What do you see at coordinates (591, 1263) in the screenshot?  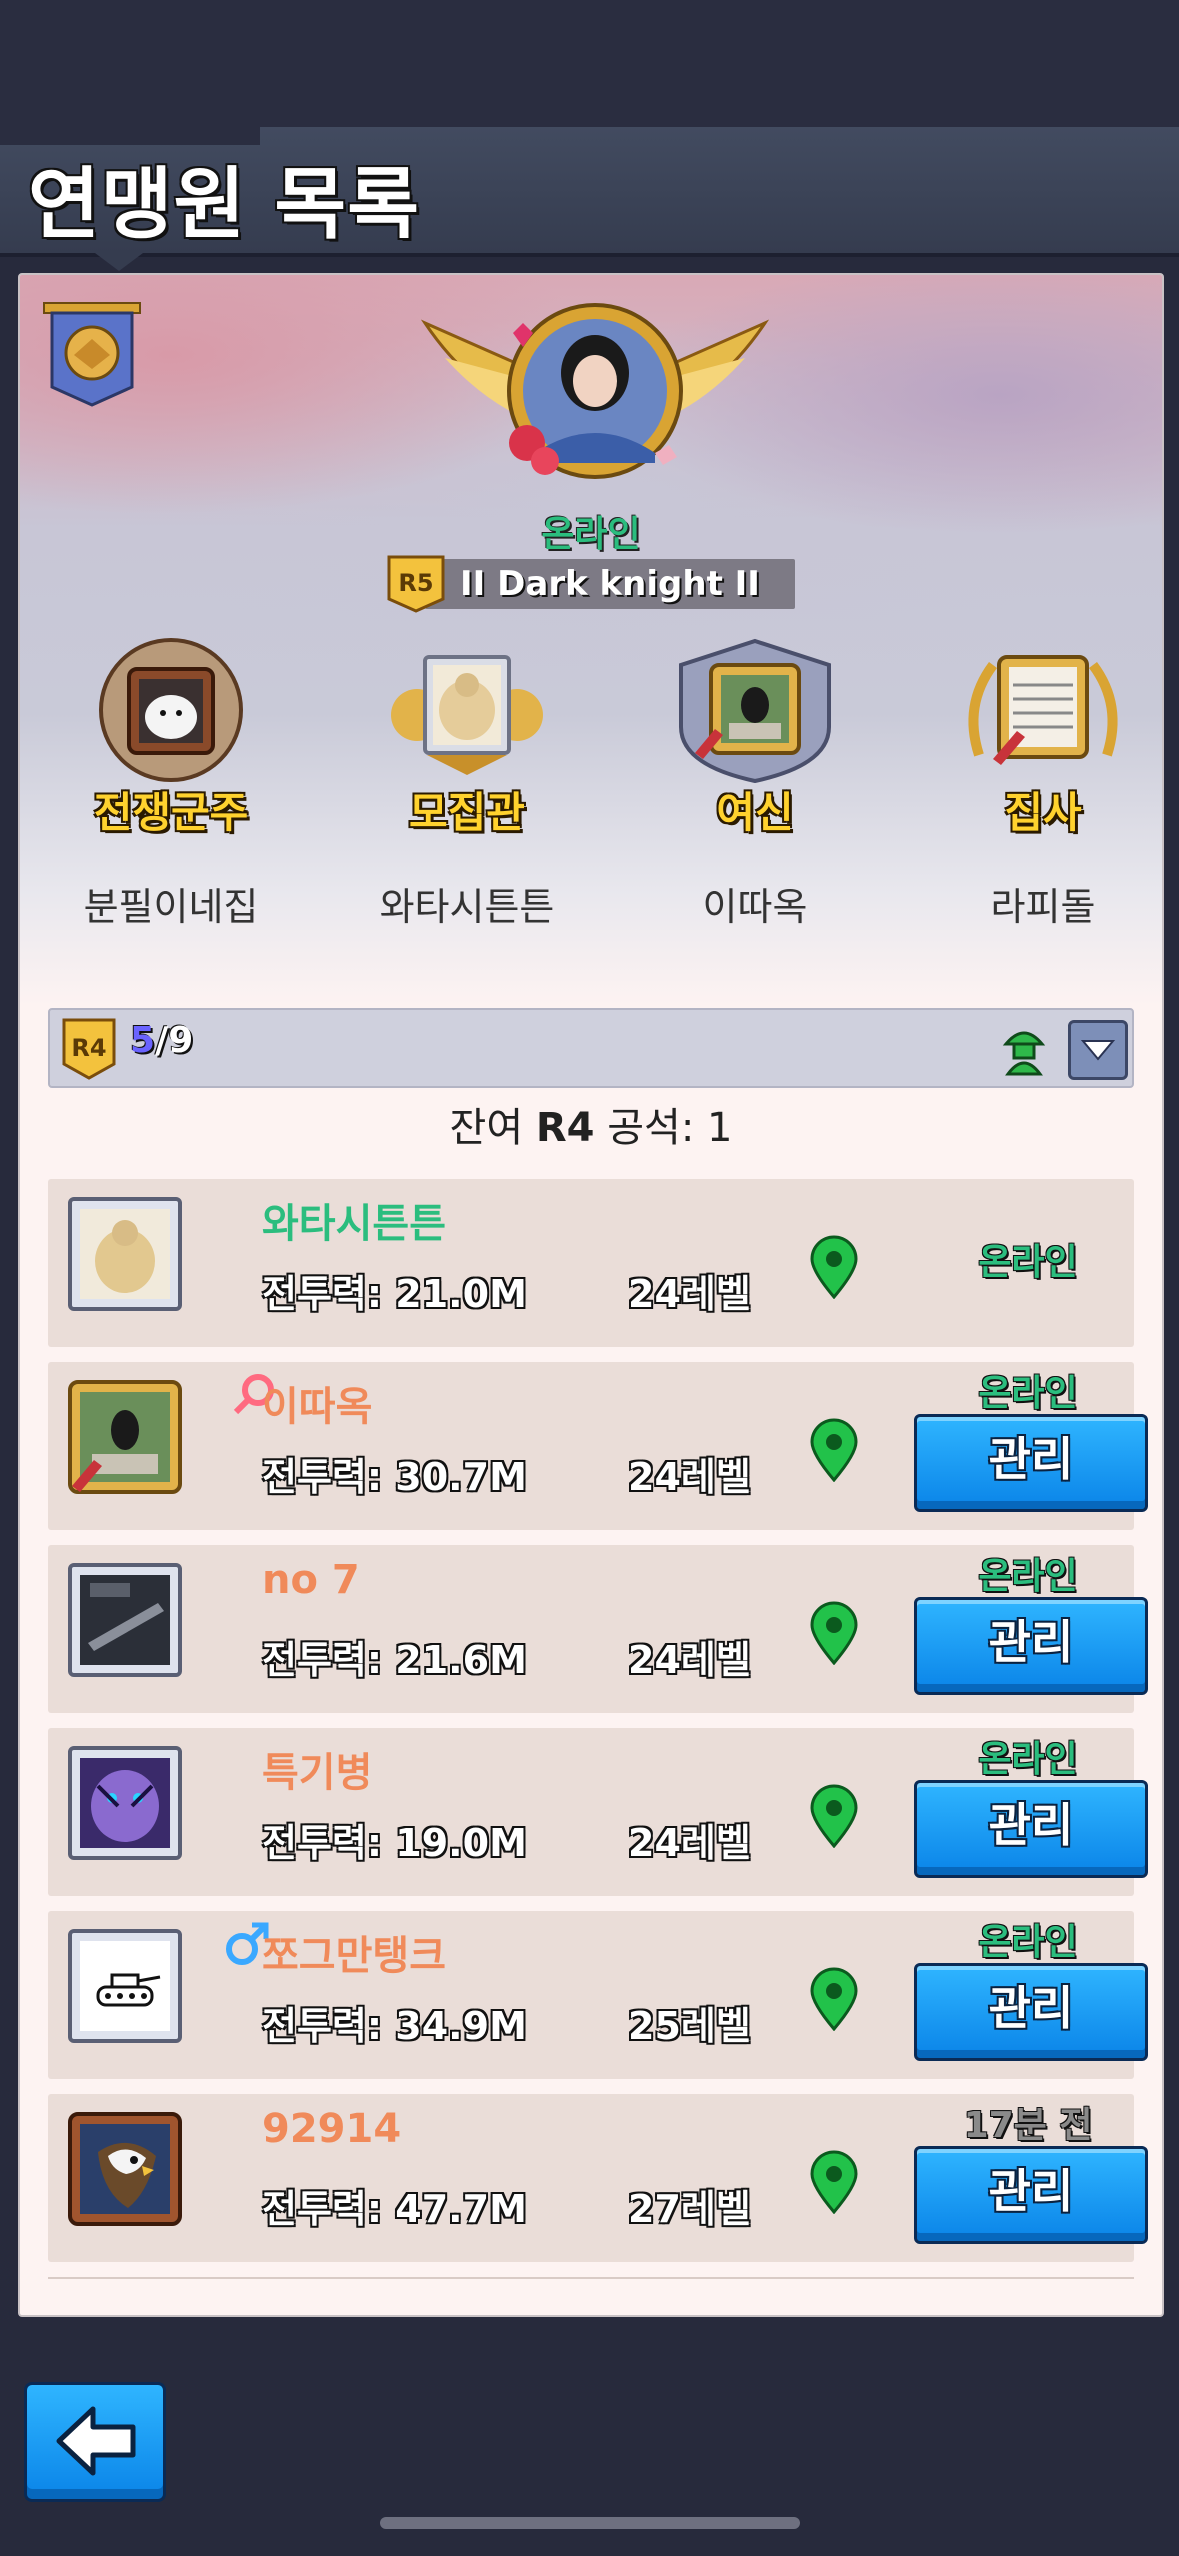 I see `member-row: 와타시튼튼 전투력: 21.0M 24레벨 온라인` at bounding box center [591, 1263].